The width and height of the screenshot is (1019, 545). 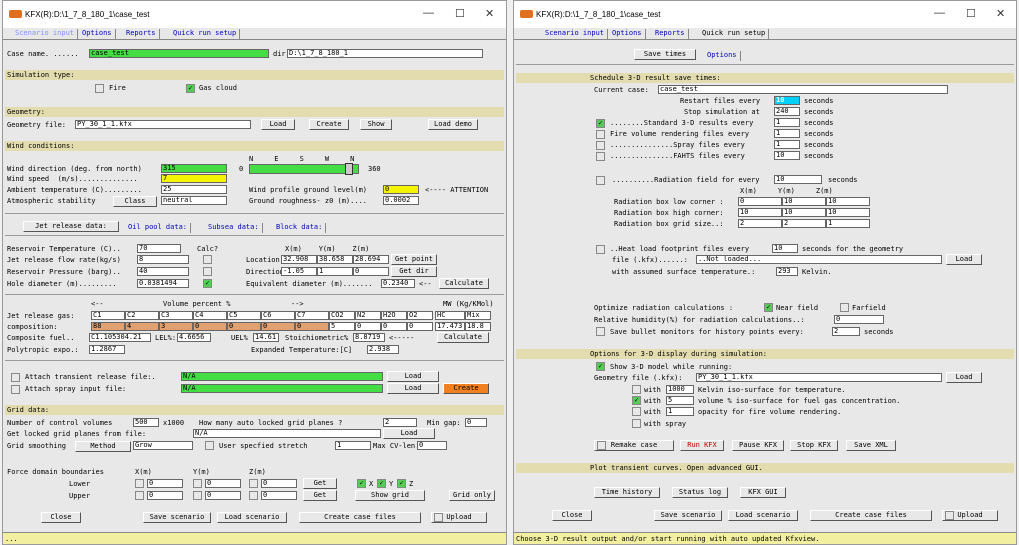 What do you see at coordinates (335, 259) in the screenshot?
I see `location-y-input: 38.658` at bounding box center [335, 259].